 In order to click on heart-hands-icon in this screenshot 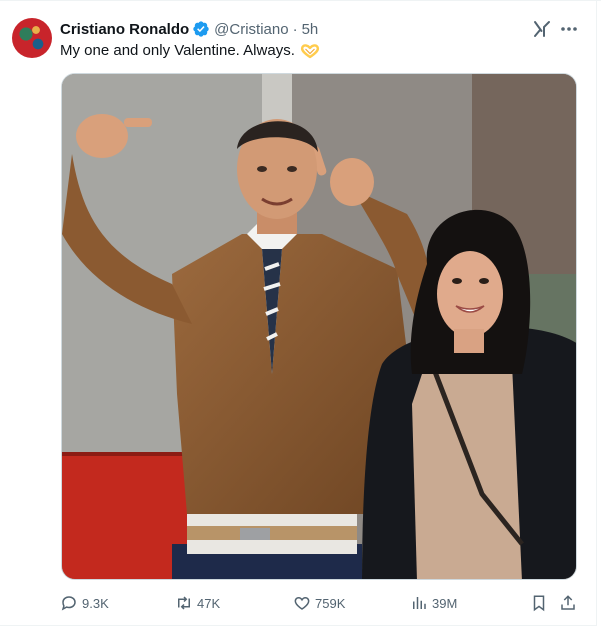, I will do `click(310, 51)`.